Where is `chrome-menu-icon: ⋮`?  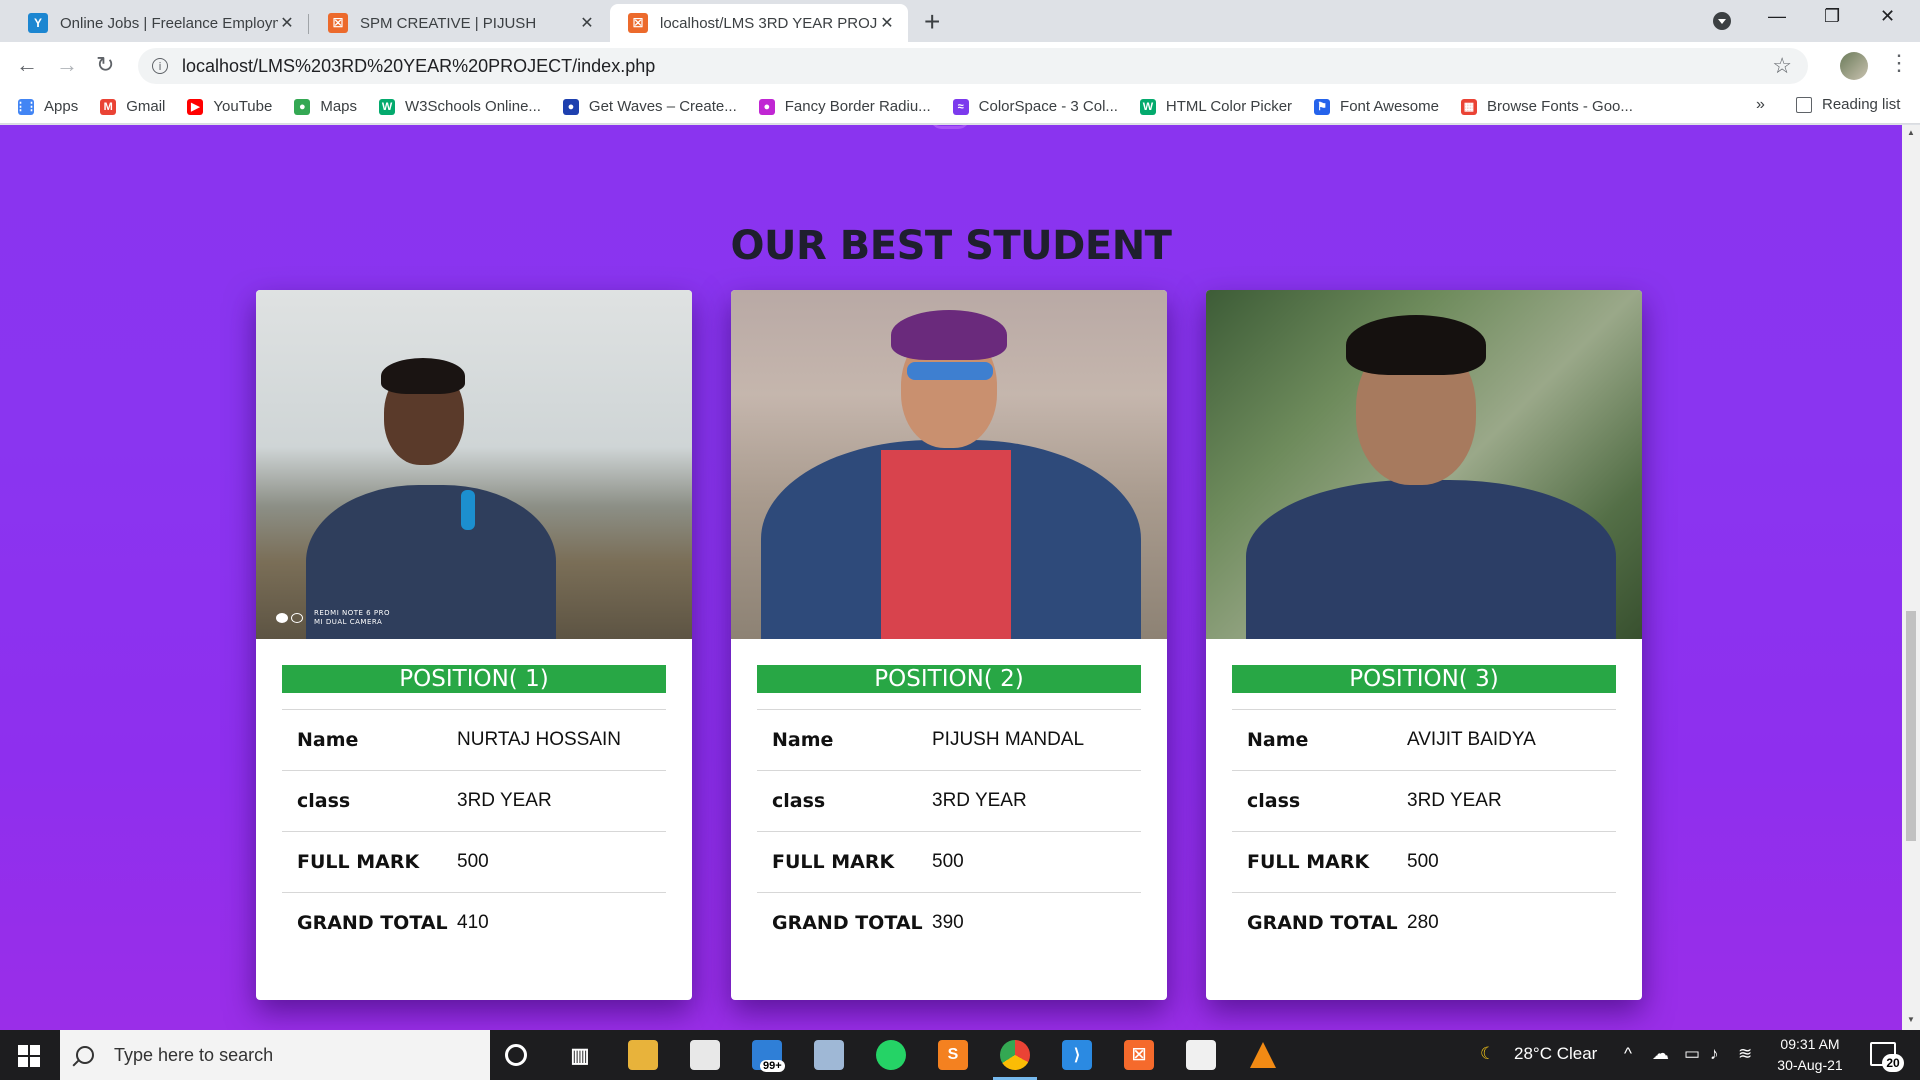
chrome-menu-icon: ⋮ is located at coordinates (1899, 63).